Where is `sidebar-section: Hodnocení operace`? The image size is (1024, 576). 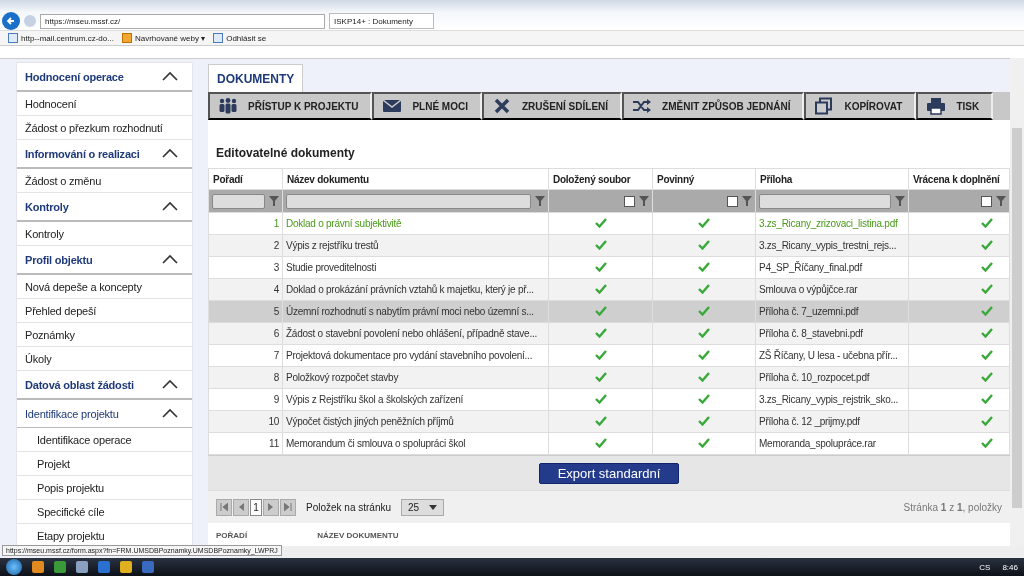
sidebar-section: Hodnocení operace is located at coordinates (104, 77).